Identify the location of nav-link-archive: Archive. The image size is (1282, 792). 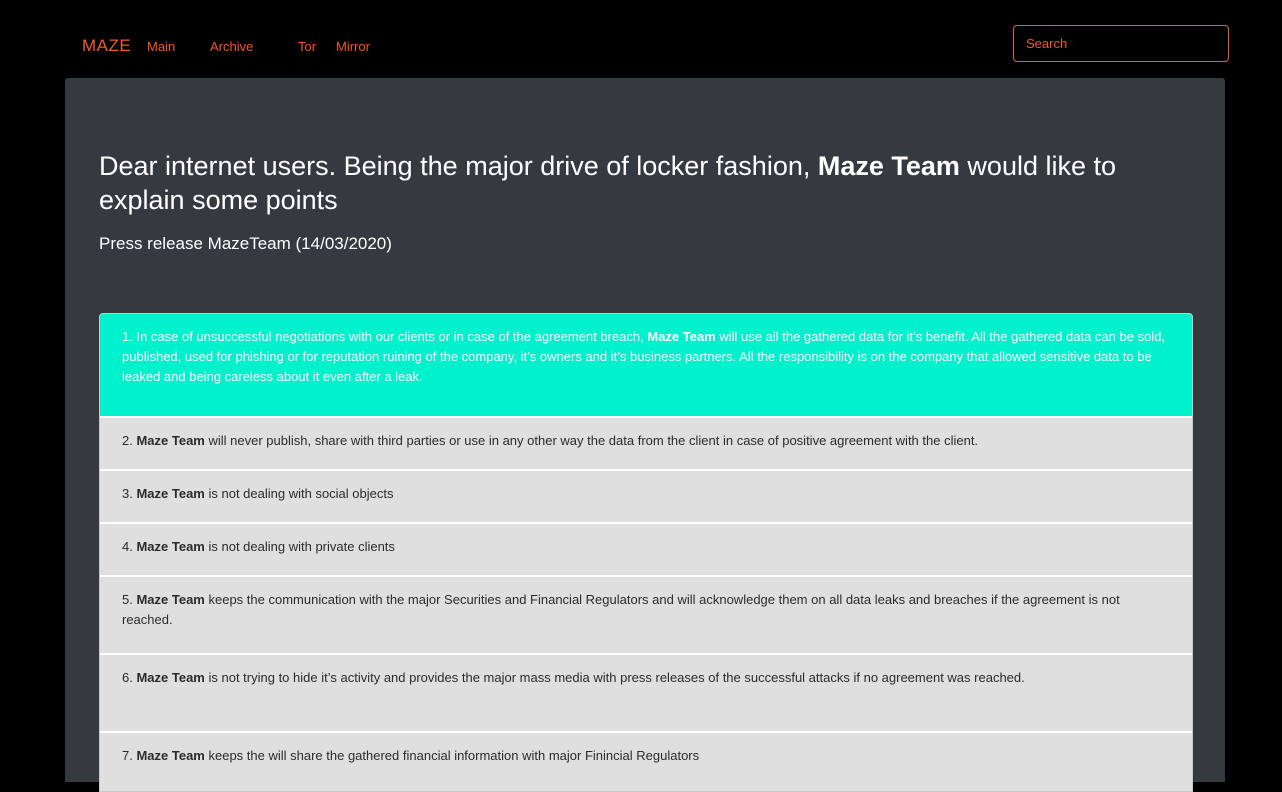
(231, 46).